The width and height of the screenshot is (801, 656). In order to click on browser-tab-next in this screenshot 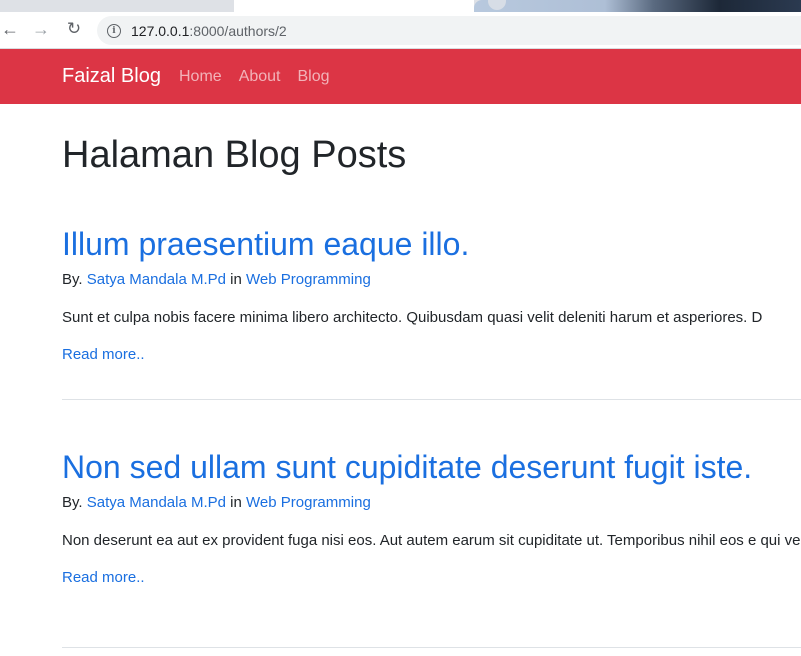, I will do `click(637, 6)`.